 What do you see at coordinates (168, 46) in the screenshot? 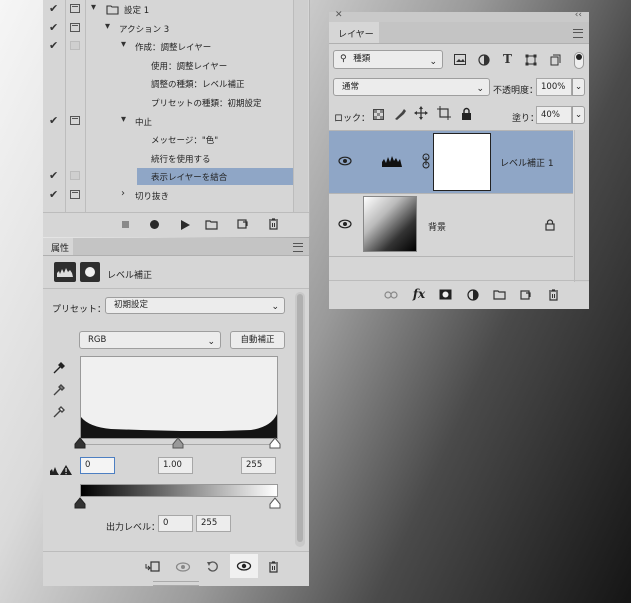
I see `action-row: ✔ ▾ 作成：調整レイヤー` at bounding box center [168, 46].